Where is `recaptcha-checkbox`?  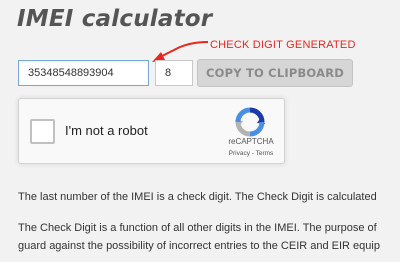 recaptcha-checkbox is located at coordinates (42, 131).